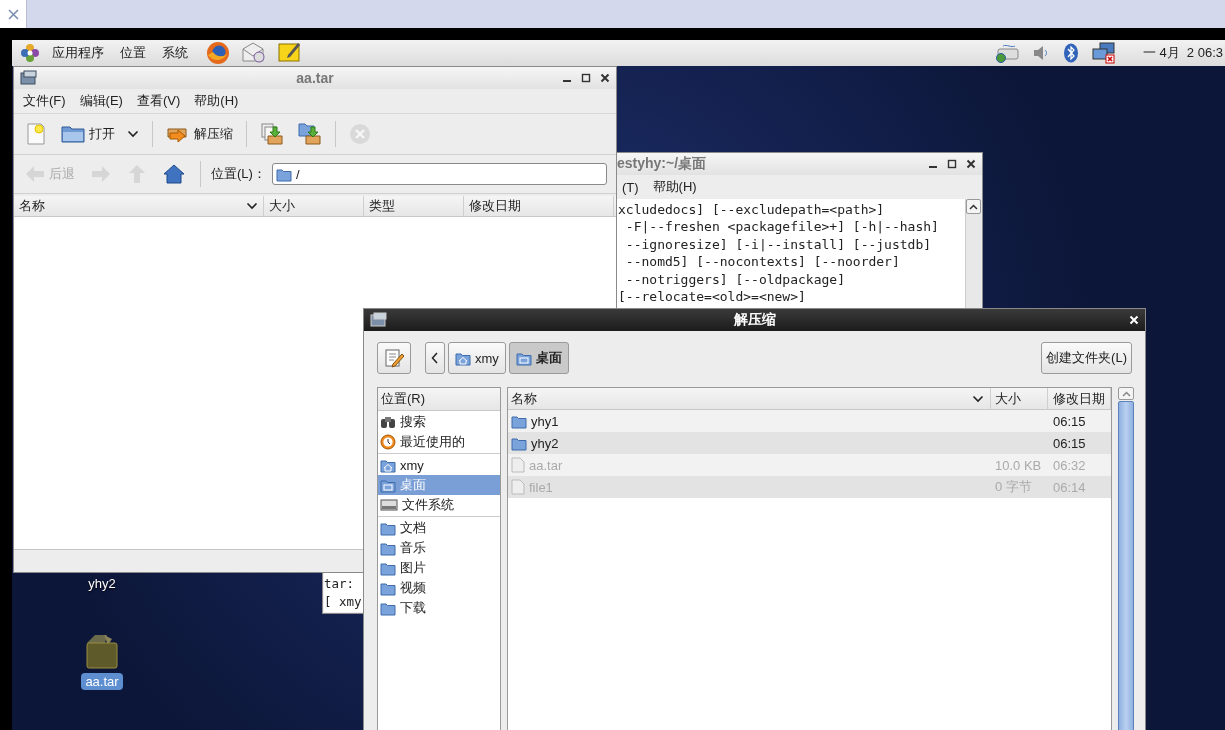 Image resolution: width=1225 pixels, height=730 pixels. I want to click on terminal-line: -F|--freshen <packagefile>+] [-h|--hash], so click(781, 227).